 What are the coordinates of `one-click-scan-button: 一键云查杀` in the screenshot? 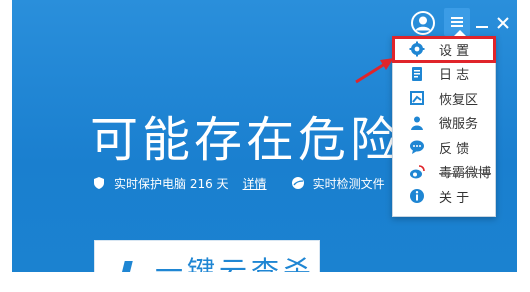 It's located at (207, 256).